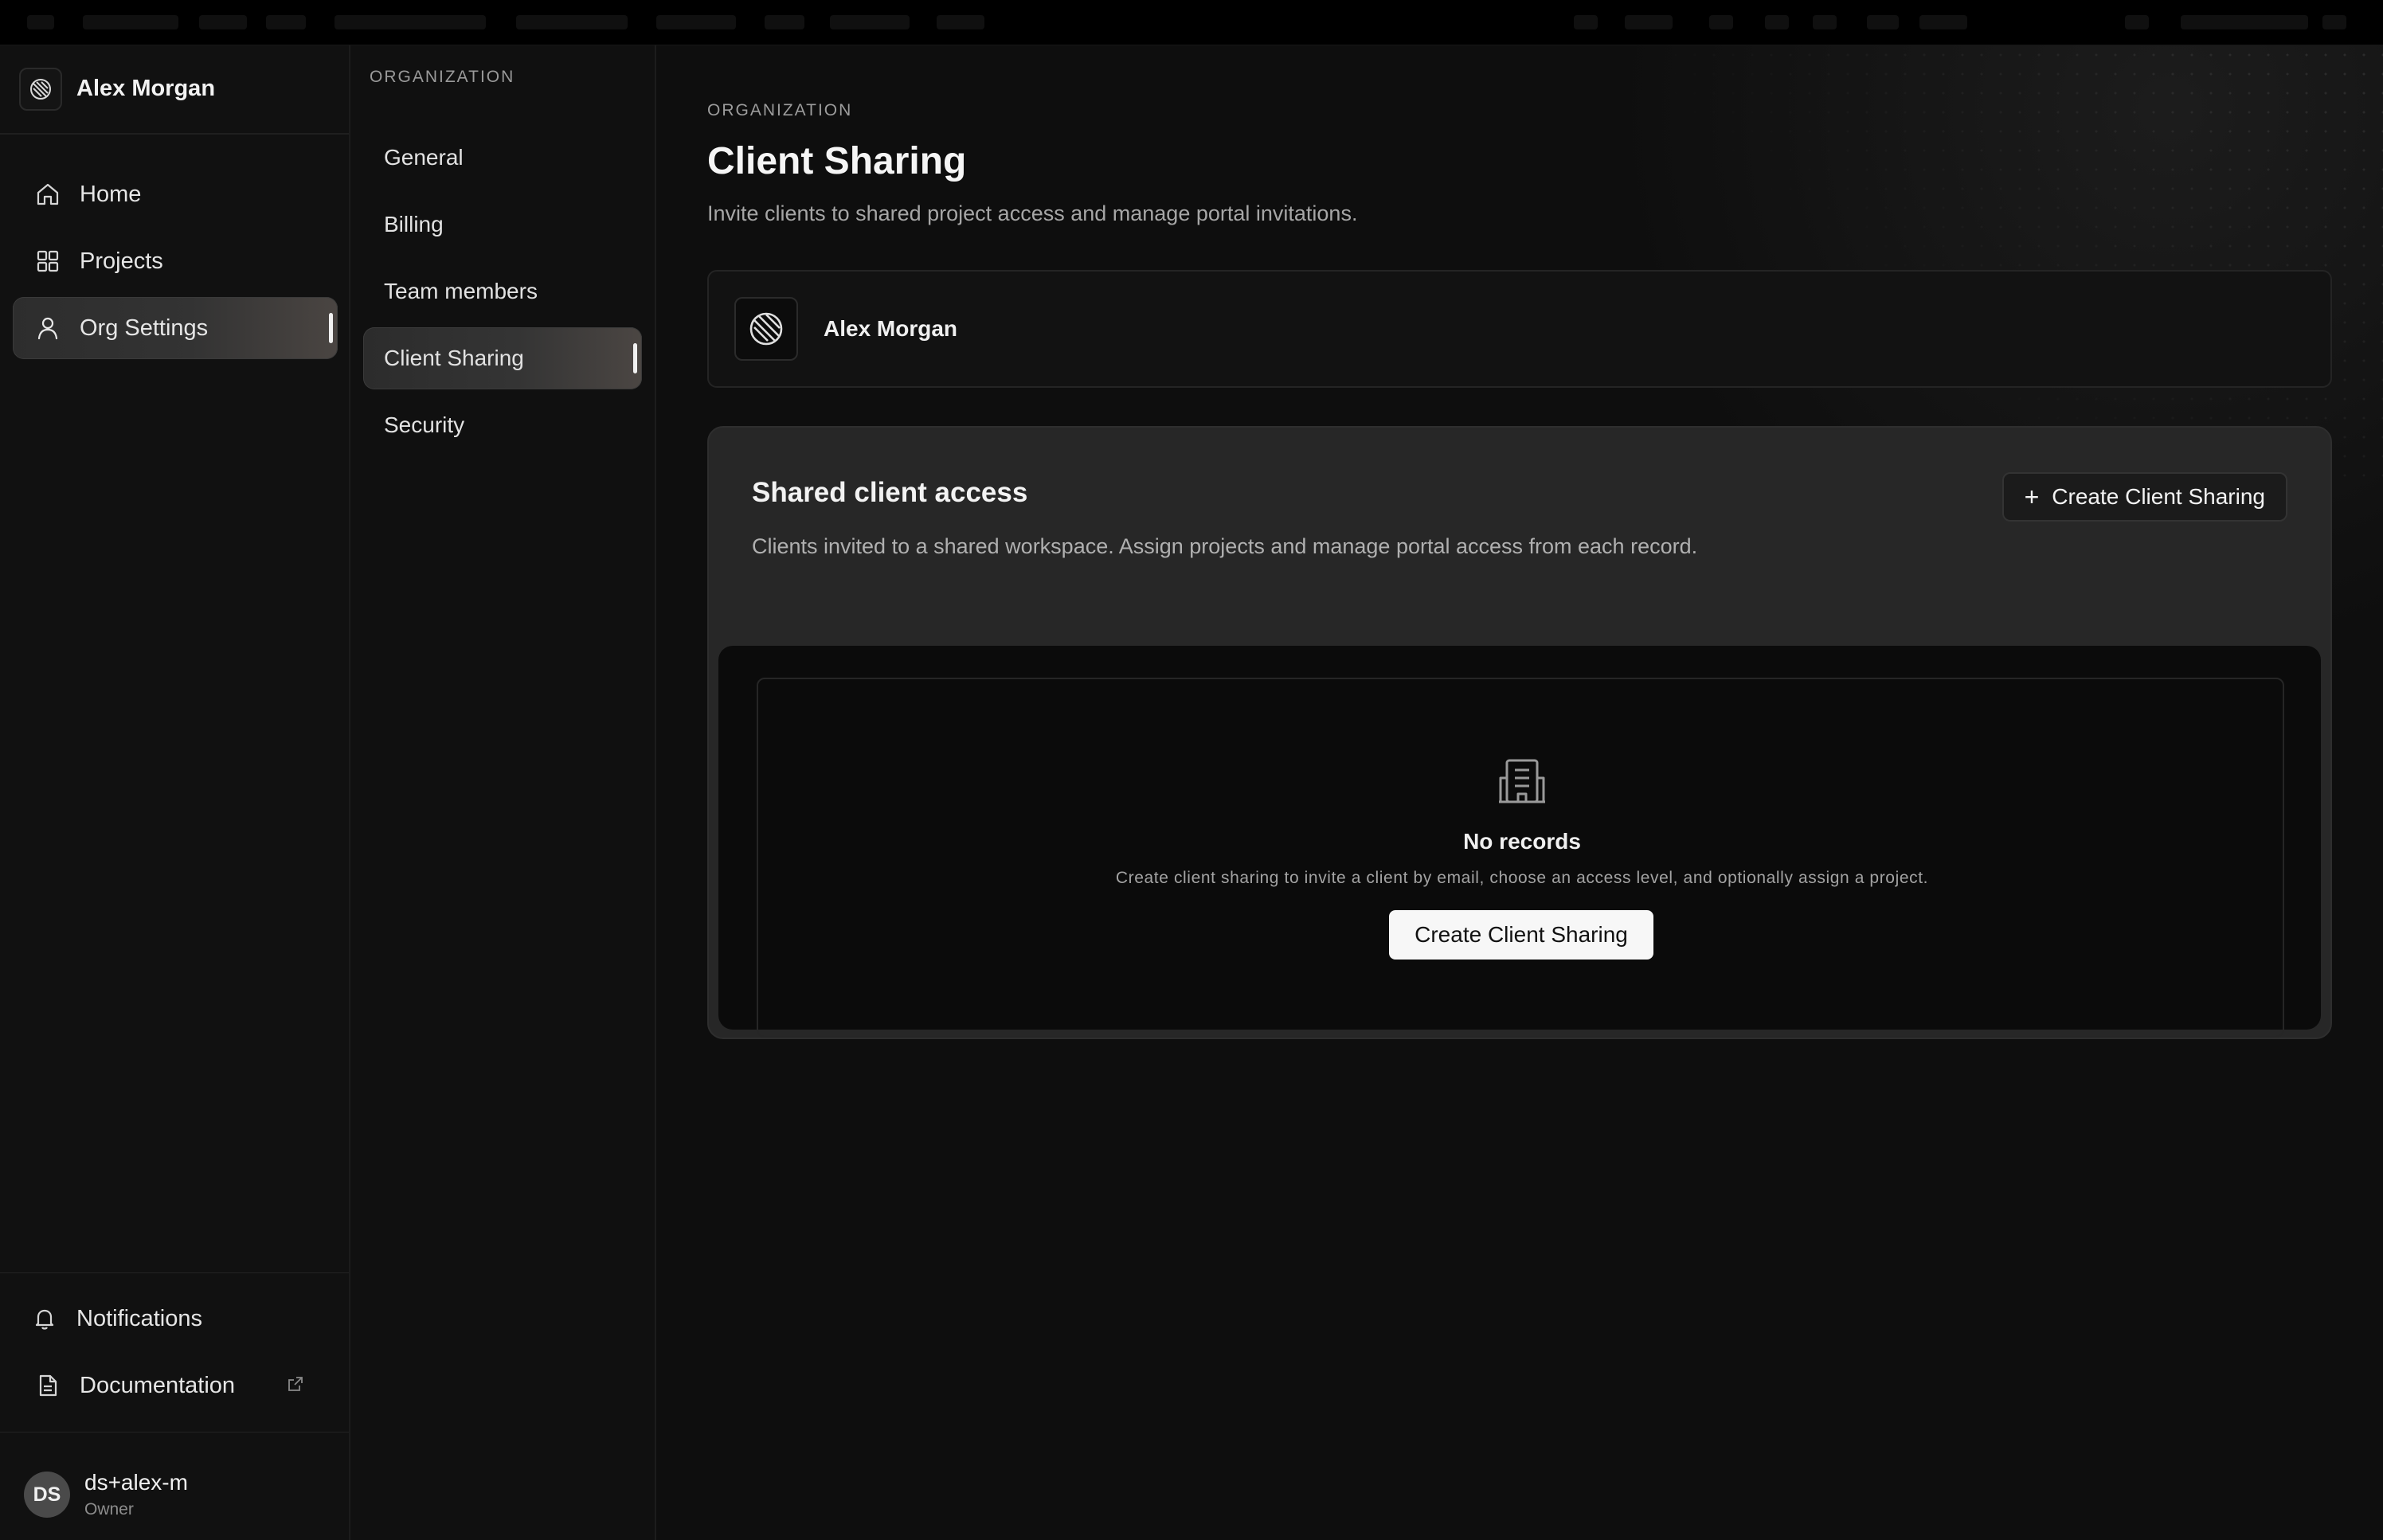 The height and width of the screenshot is (1540, 2383). Describe the element at coordinates (502, 358) in the screenshot. I see `subnav-item-client-sharing: Client Sharing` at that location.